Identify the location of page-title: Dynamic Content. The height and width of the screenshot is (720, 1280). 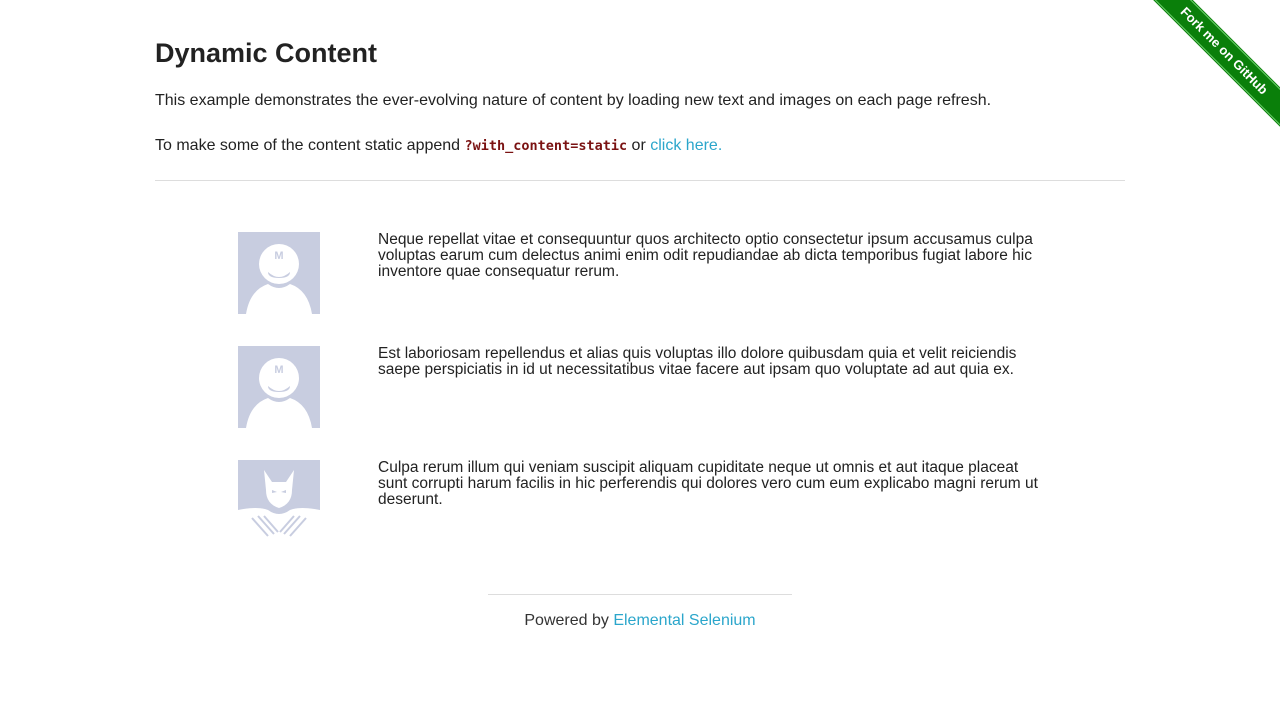
(266, 53).